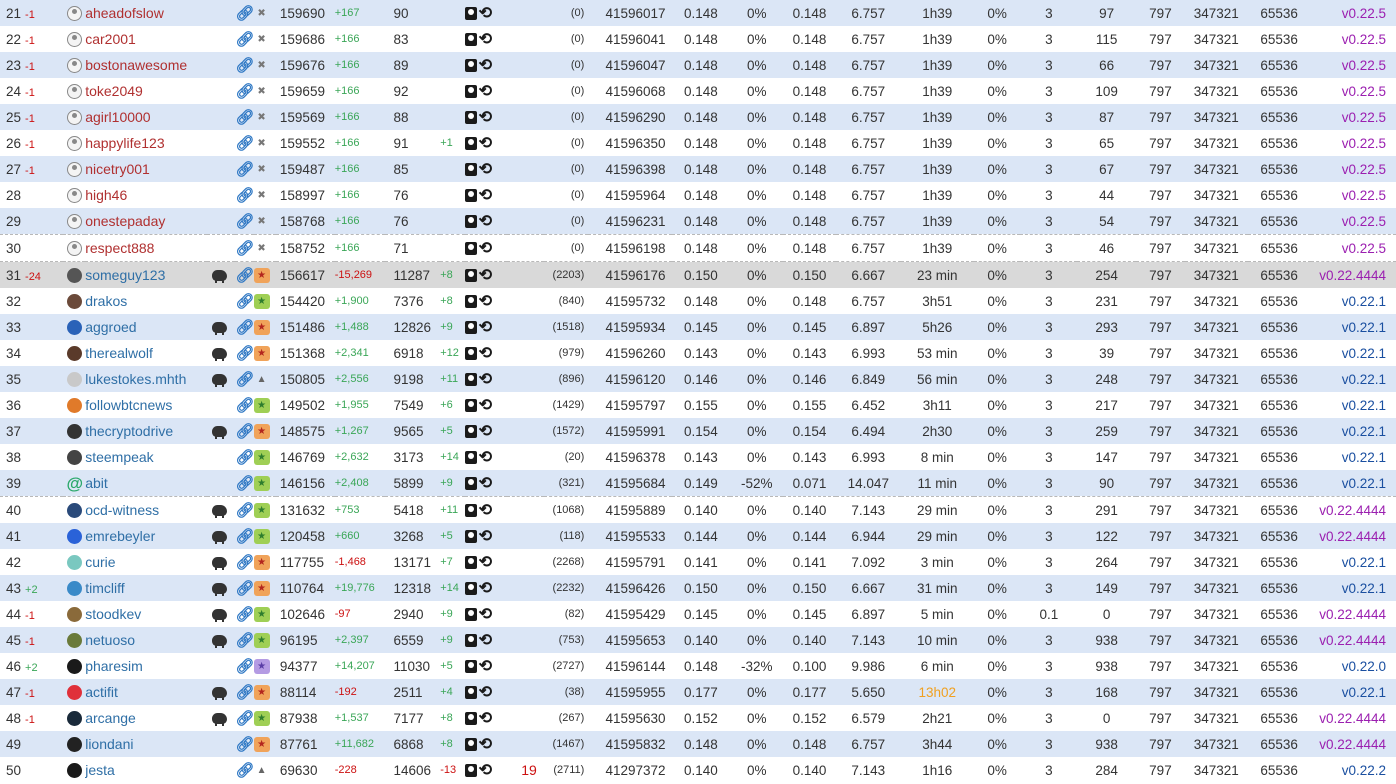 Image resolution: width=1396 pixels, height=784 pixels. Describe the element at coordinates (114, 666) in the screenshot. I see `witness-name-link: pharesim` at that location.